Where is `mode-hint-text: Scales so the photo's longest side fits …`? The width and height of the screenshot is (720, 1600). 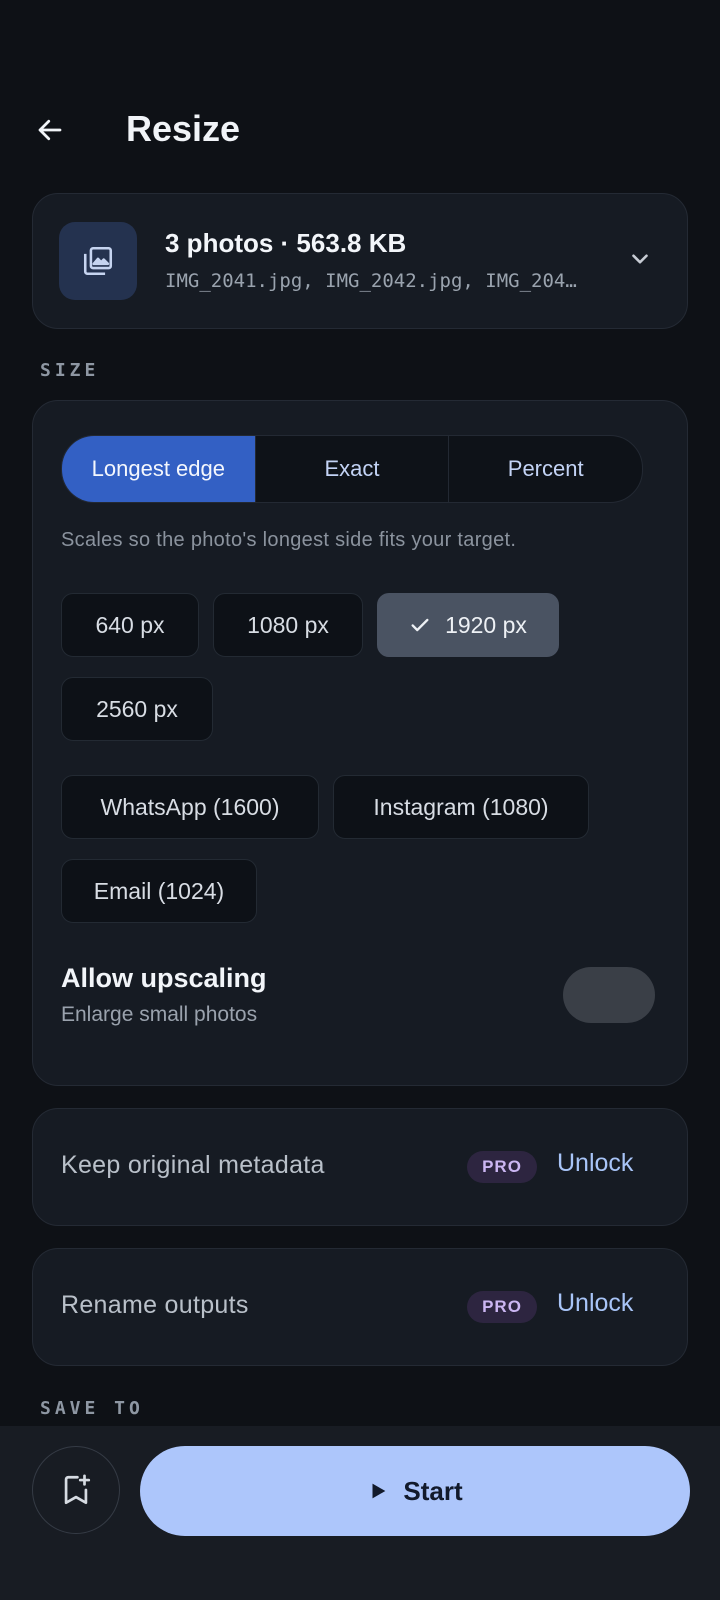 mode-hint-text: Scales so the photo's longest side fits … is located at coordinates (289, 540).